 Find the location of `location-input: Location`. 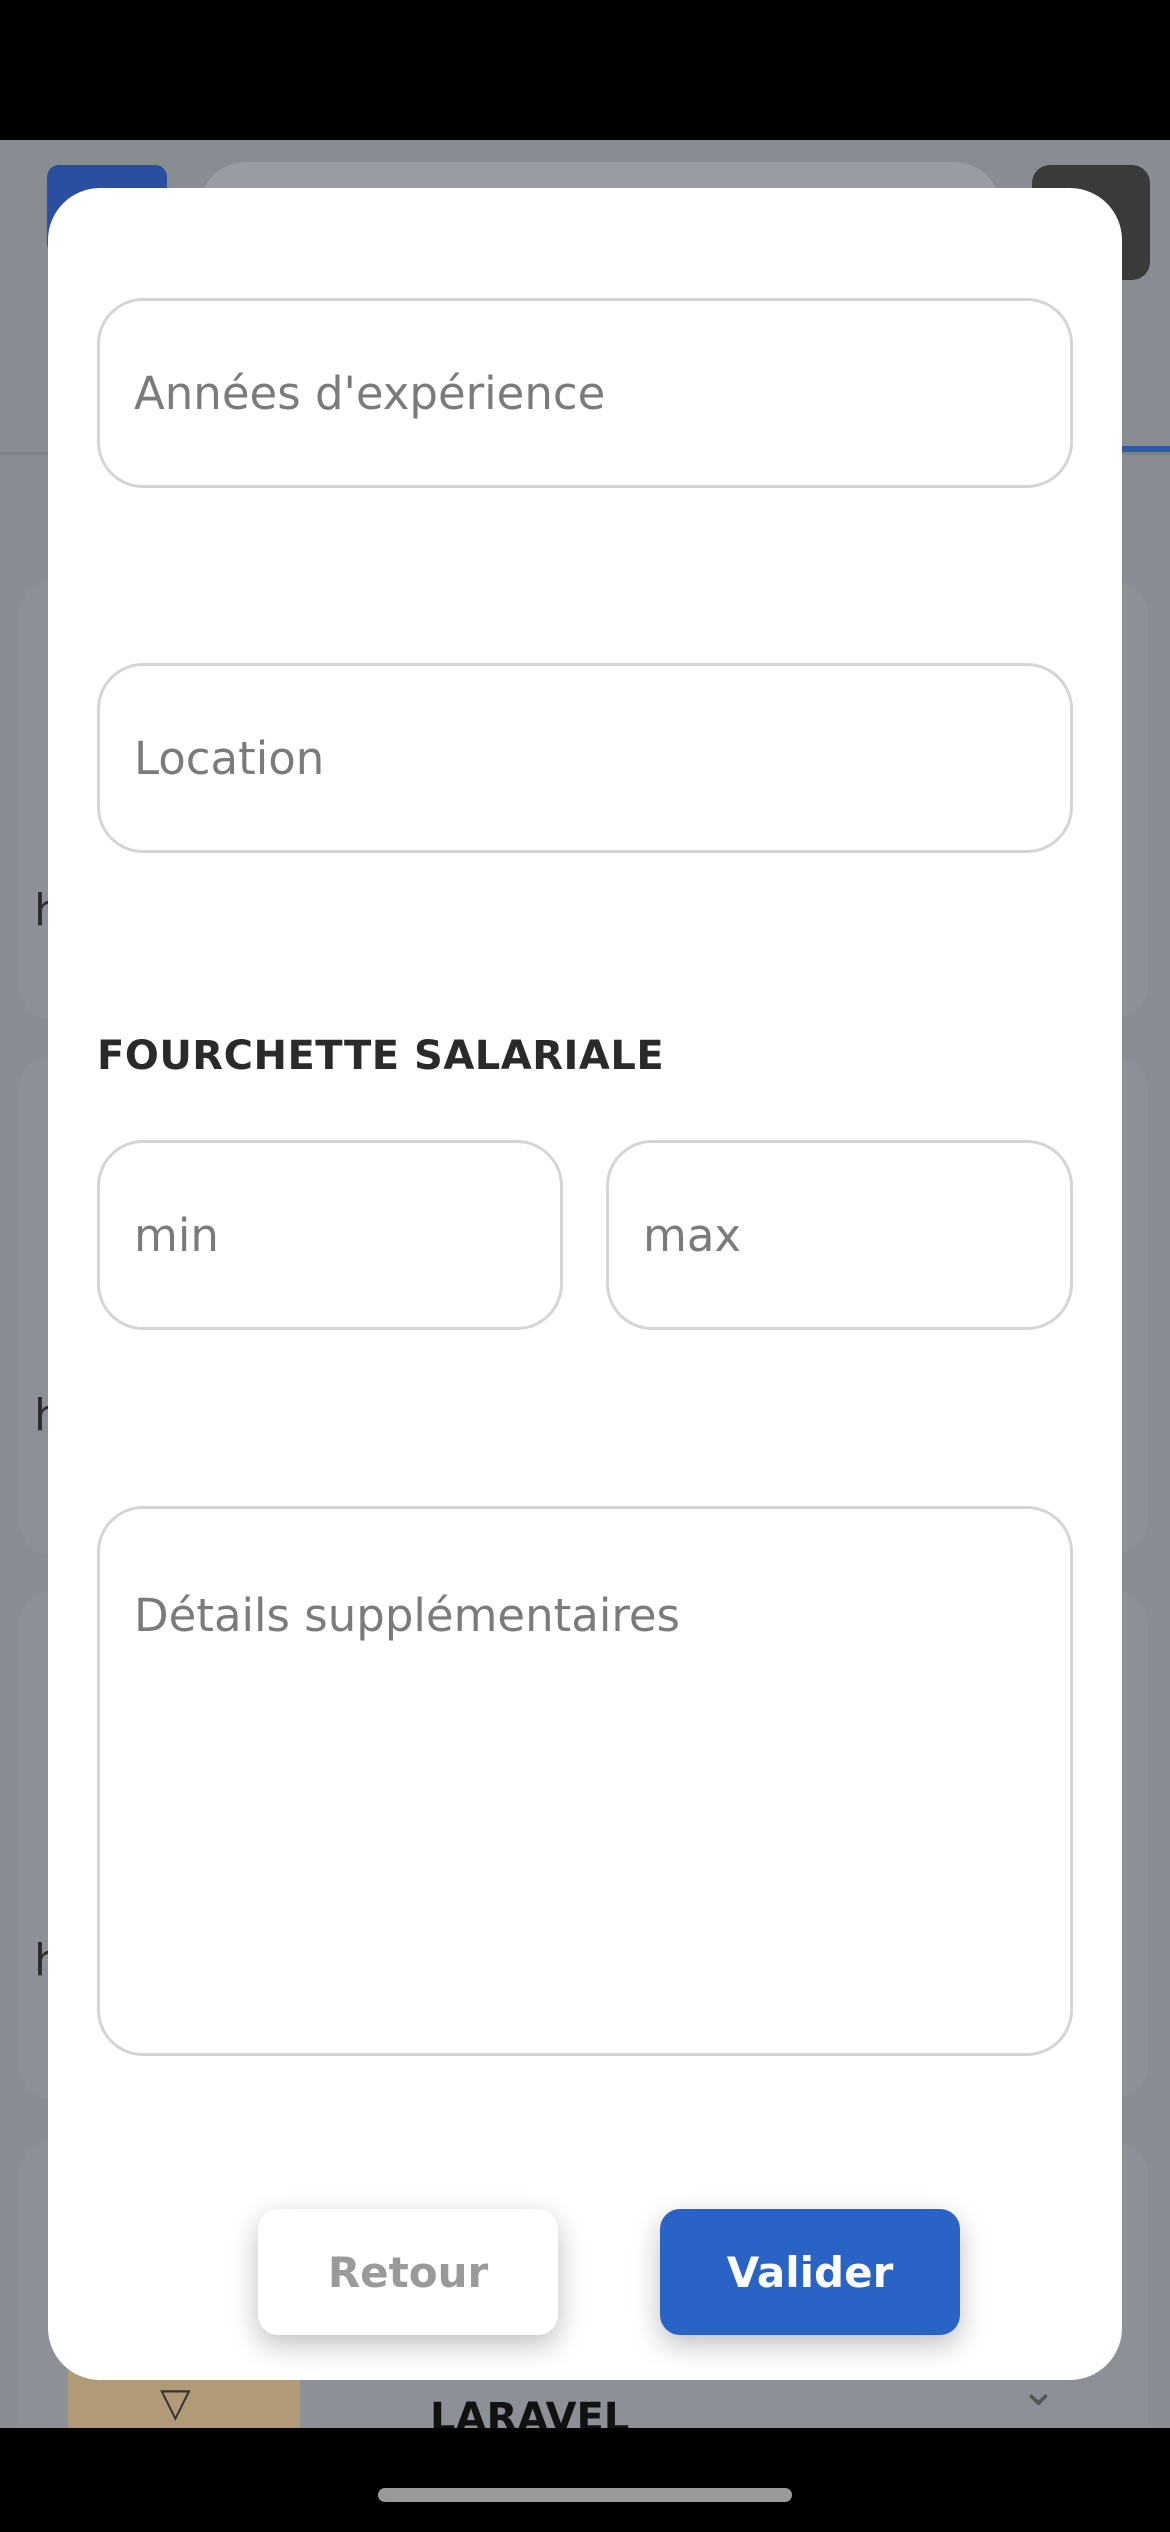

location-input: Location is located at coordinates (585, 758).